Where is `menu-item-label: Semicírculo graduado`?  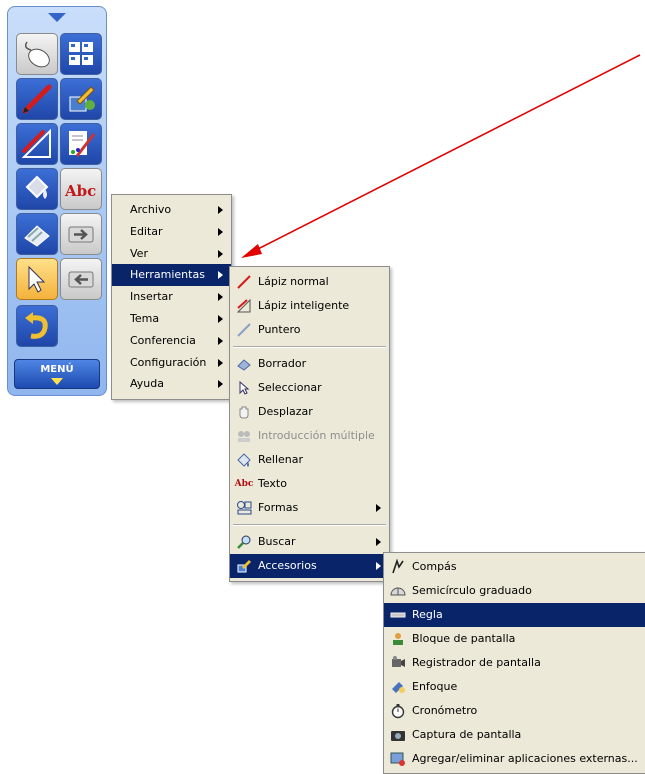 menu-item-label: Semicírculo graduado is located at coordinates (472, 590).